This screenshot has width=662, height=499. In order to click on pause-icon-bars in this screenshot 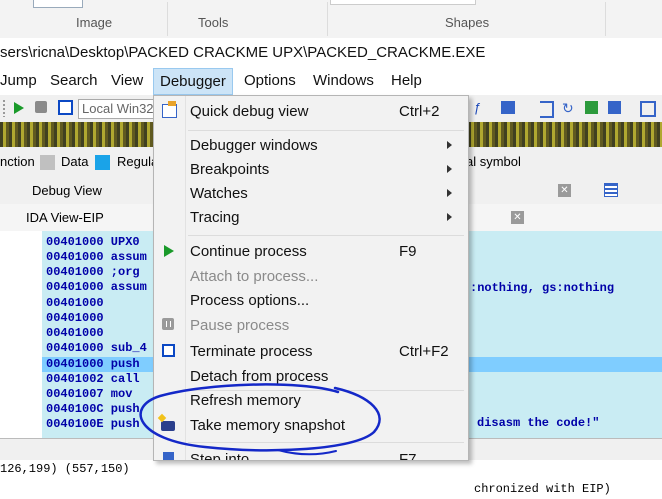, I will do `click(168, 324)`.